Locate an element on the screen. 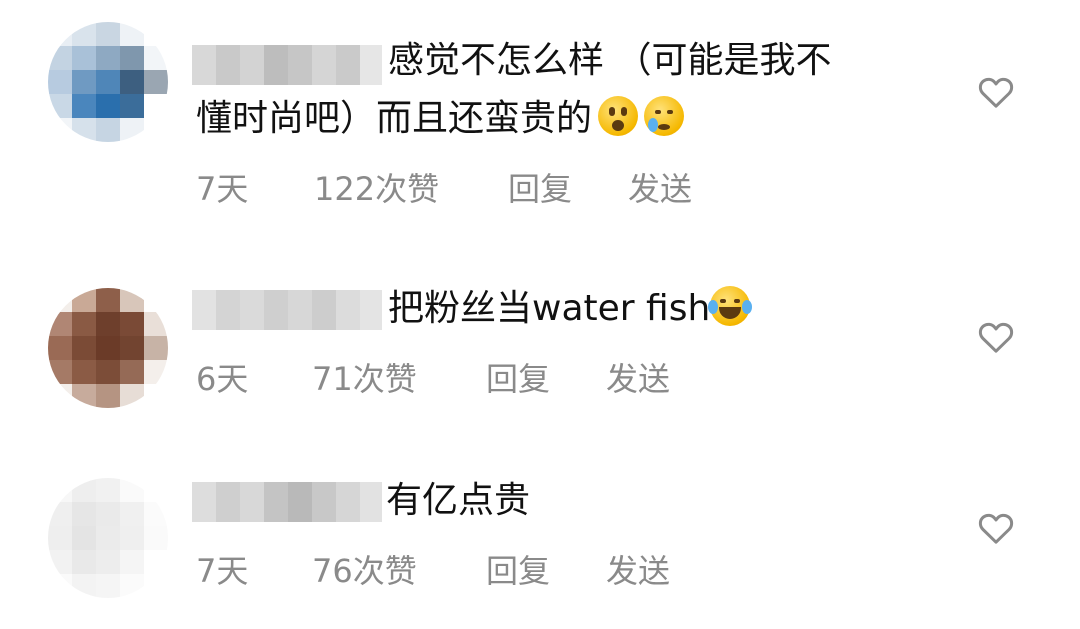  likes-count: 76次赞 is located at coordinates (364, 569).